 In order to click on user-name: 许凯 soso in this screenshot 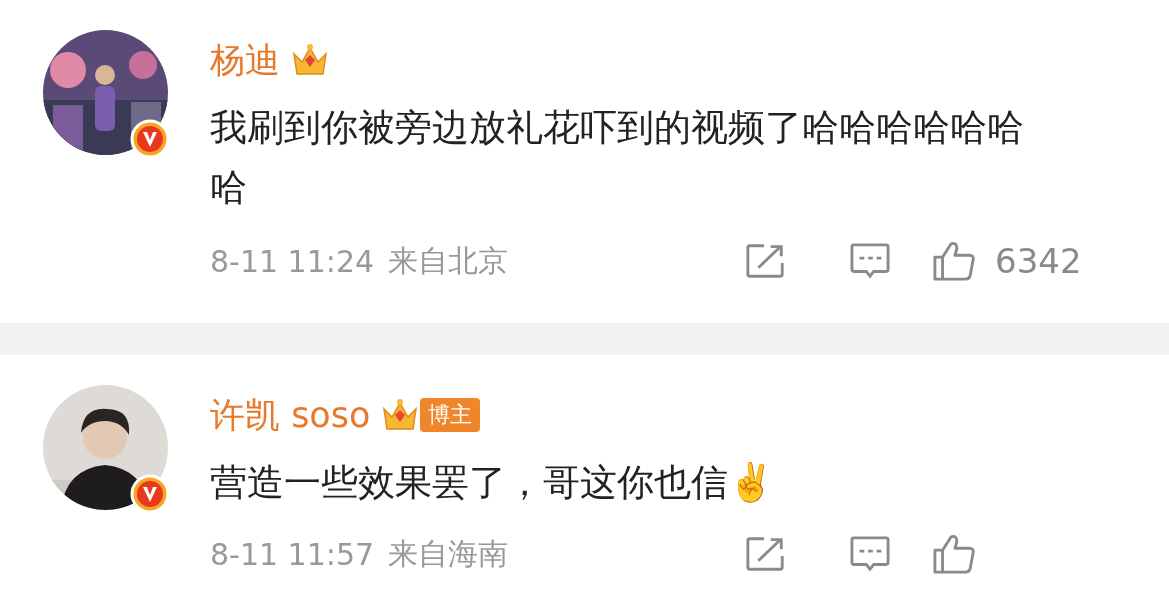, I will do `click(290, 415)`.